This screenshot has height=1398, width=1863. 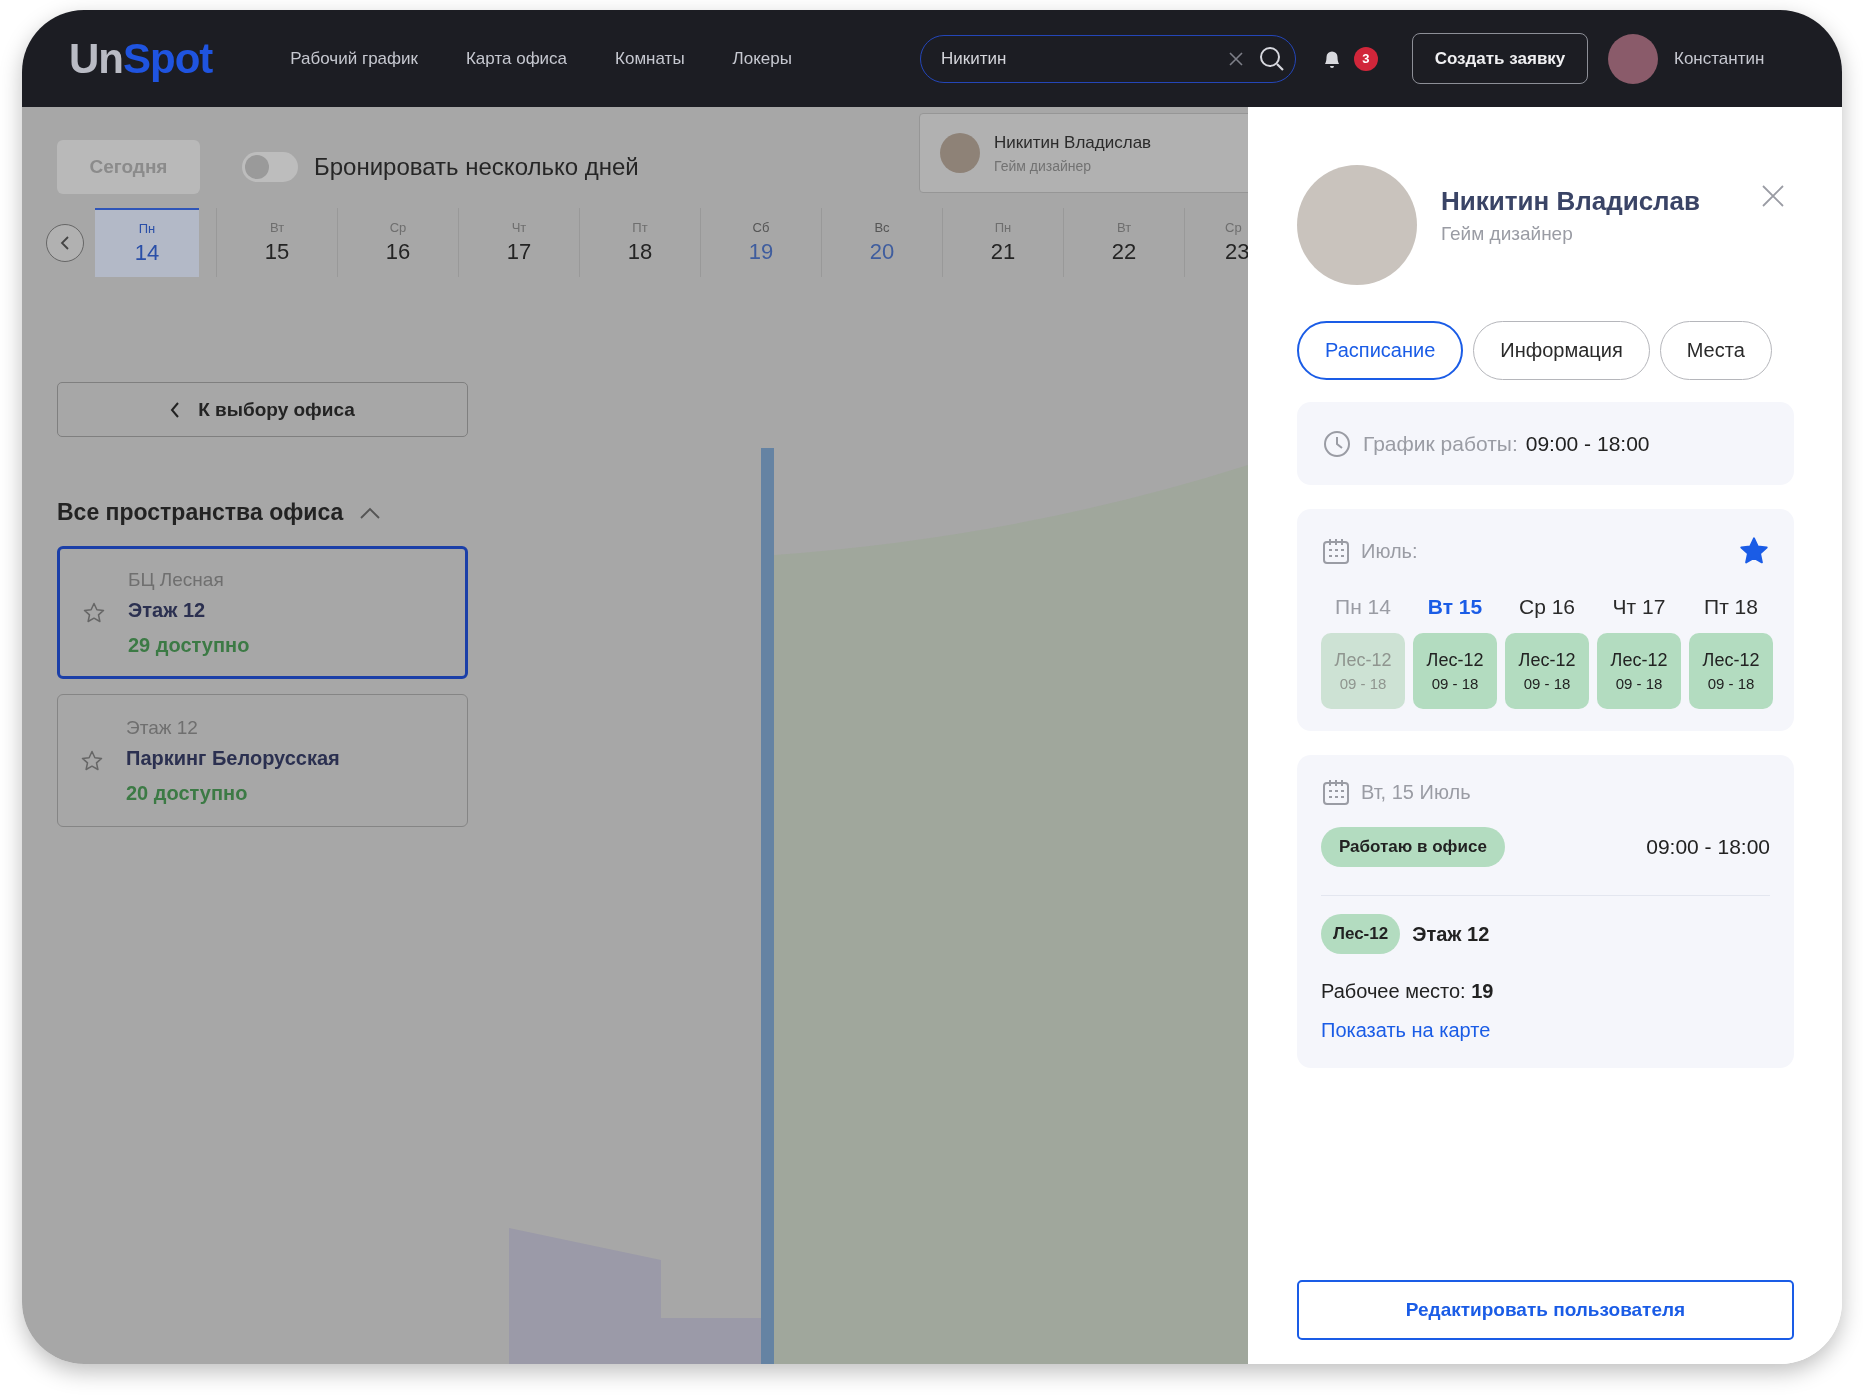 What do you see at coordinates (650, 58) in the screenshot?
I see `nav-link: Комнаты` at bounding box center [650, 58].